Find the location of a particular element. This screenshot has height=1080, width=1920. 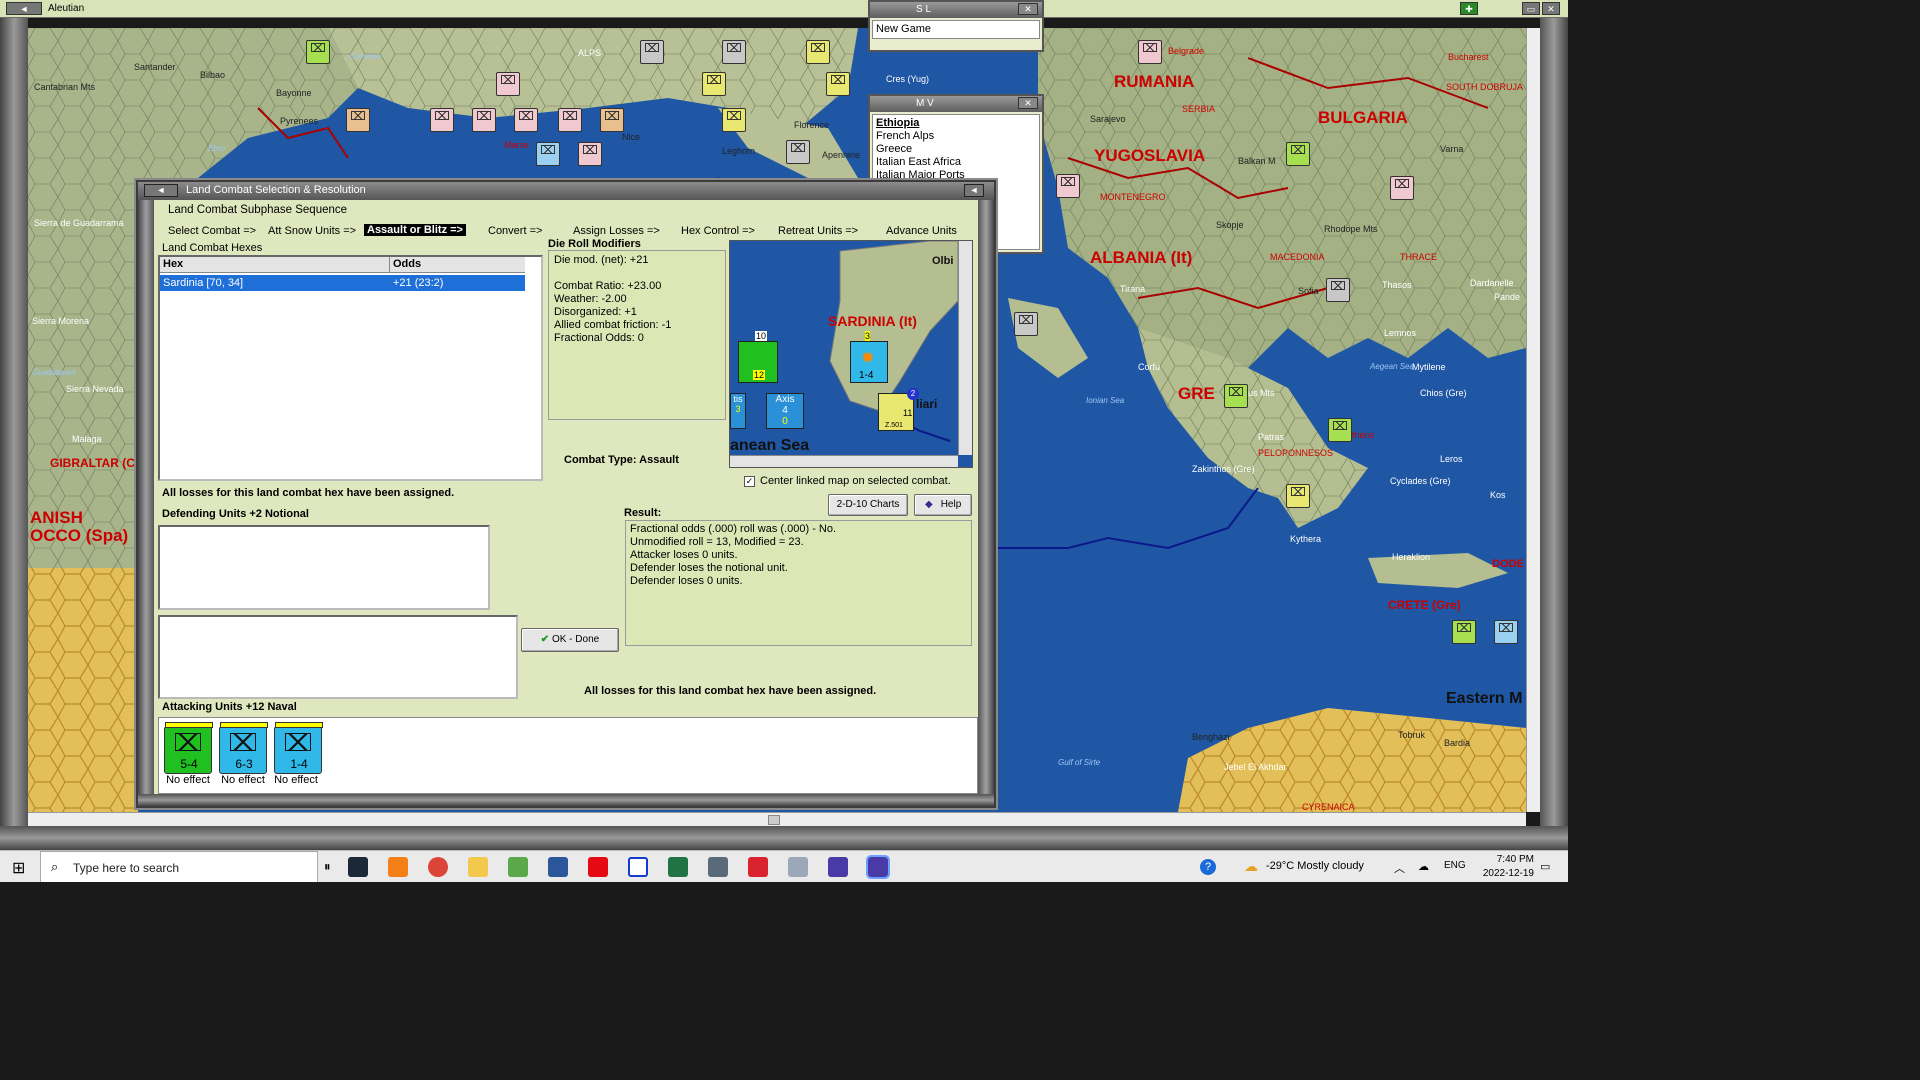

seq-att-snow-units: Att Snow Units => is located at coordinates (312, 231).